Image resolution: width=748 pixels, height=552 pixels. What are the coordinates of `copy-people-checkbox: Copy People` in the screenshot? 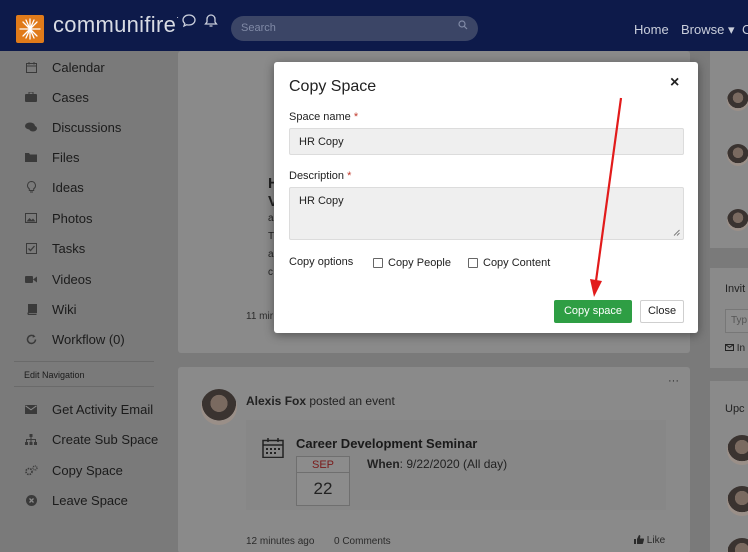 It's located at (412, 263).